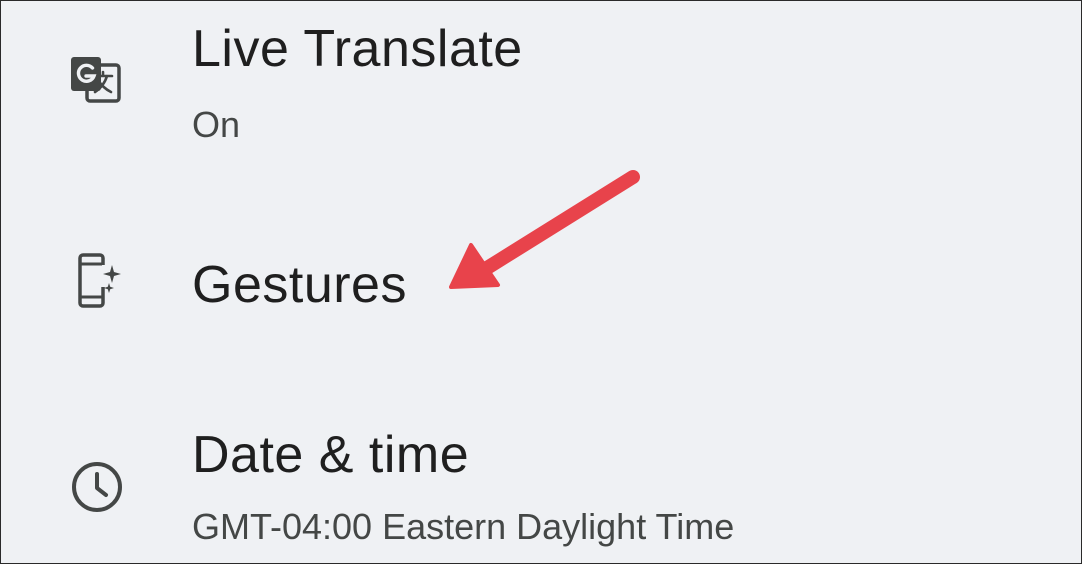  What do you see at coordinates (97, 281) in the screenshot?
I see `phone-sparkle-icon` at bounding box center [97, 281].